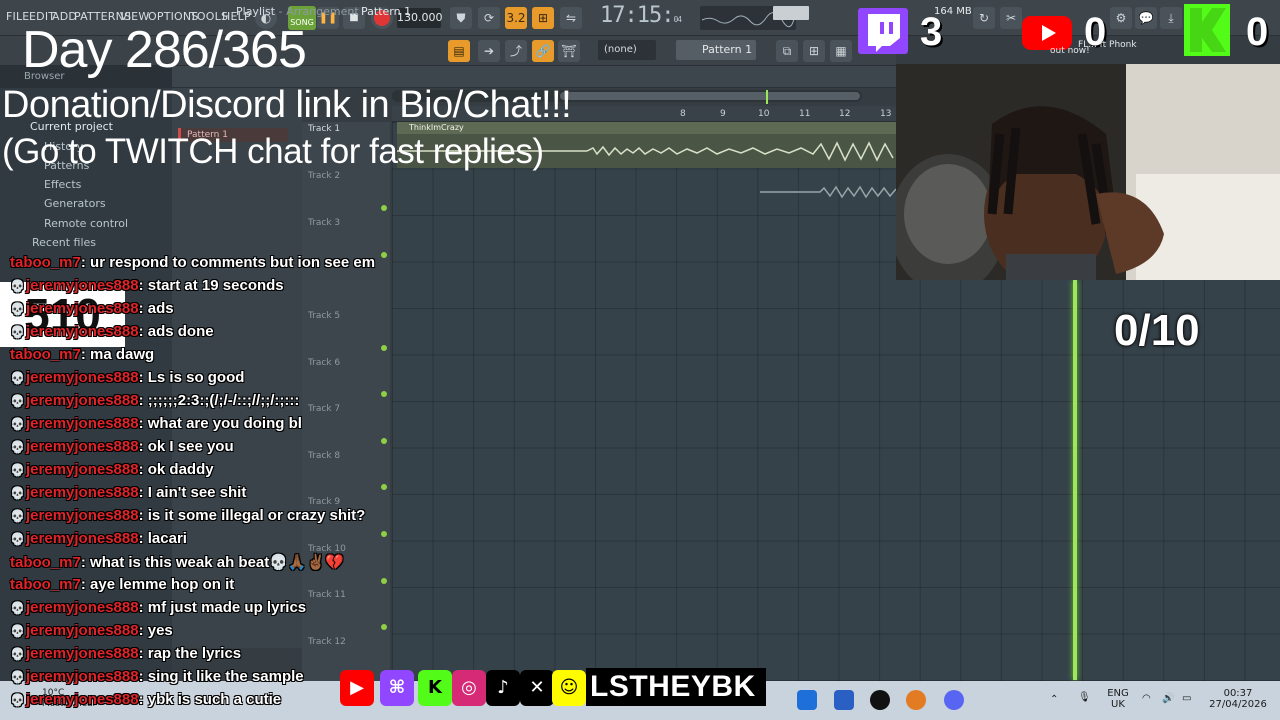 This screenshot has height=720, width=1280. I want to click on track-name: Track 3, so click(324, 223).